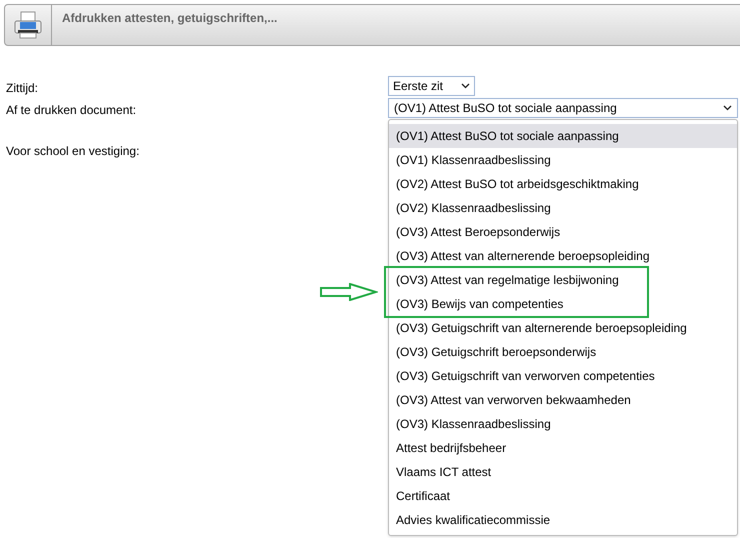  Describe the element at coordinates (563, 472) in the screenshot. I see `dropdown-option: Vlaams ICT attest` at that location.